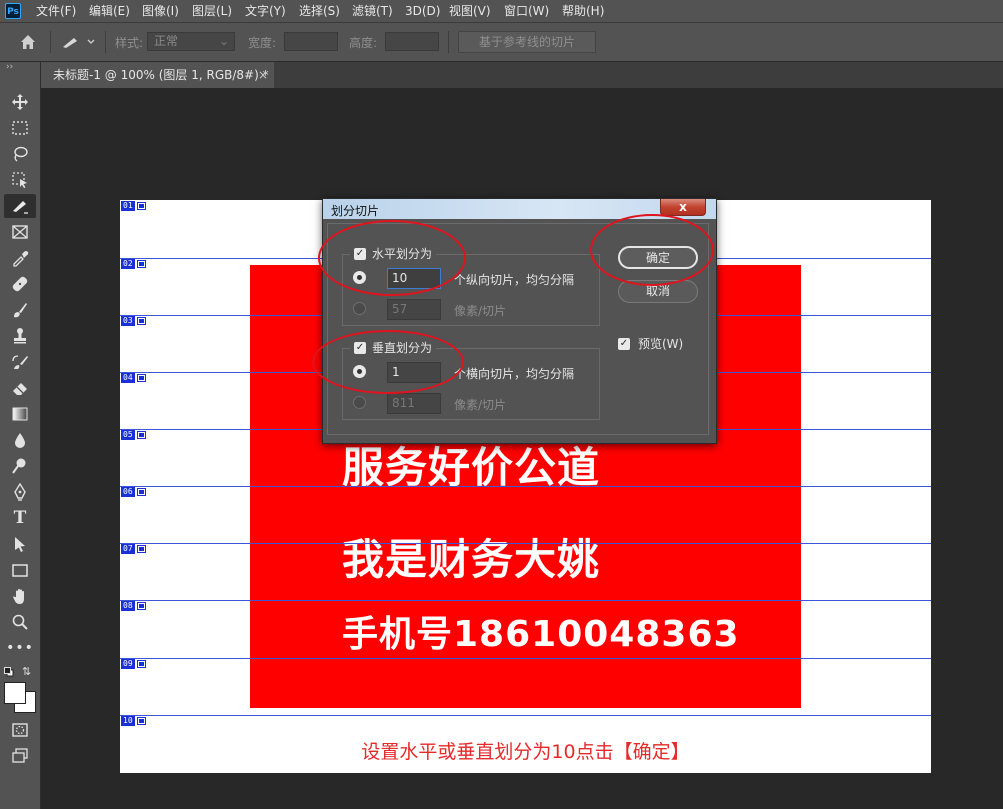  What do you see at coordinates (20, 232) in the screenshot?
I see `frame-tool-icon` at bounding box center [20, 232].